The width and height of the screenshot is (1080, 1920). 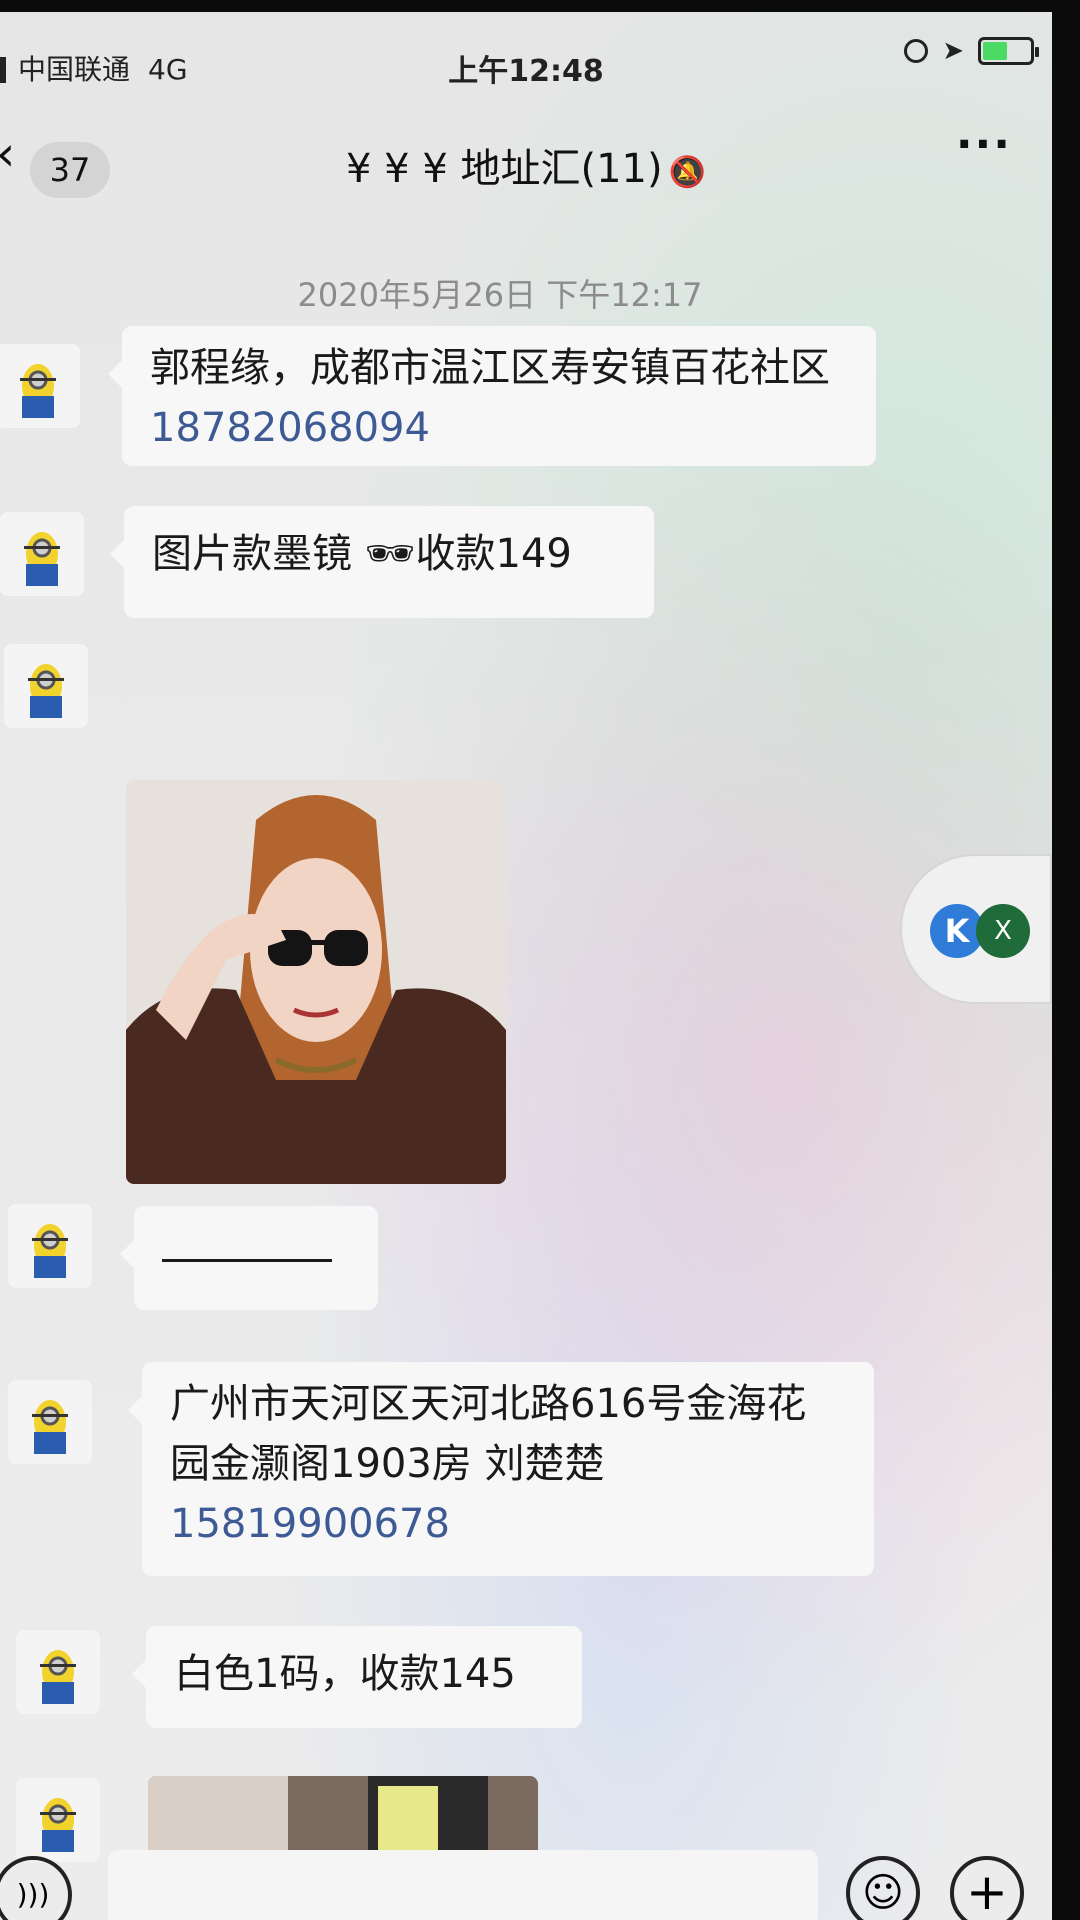 What do you see at coordinates (488, 1434) in the screenshot?
I see `message-text: 广州市天河区天河北路616号金海花园金灏阁1903房 刘楚楚` at bounding box center [488, 1434].